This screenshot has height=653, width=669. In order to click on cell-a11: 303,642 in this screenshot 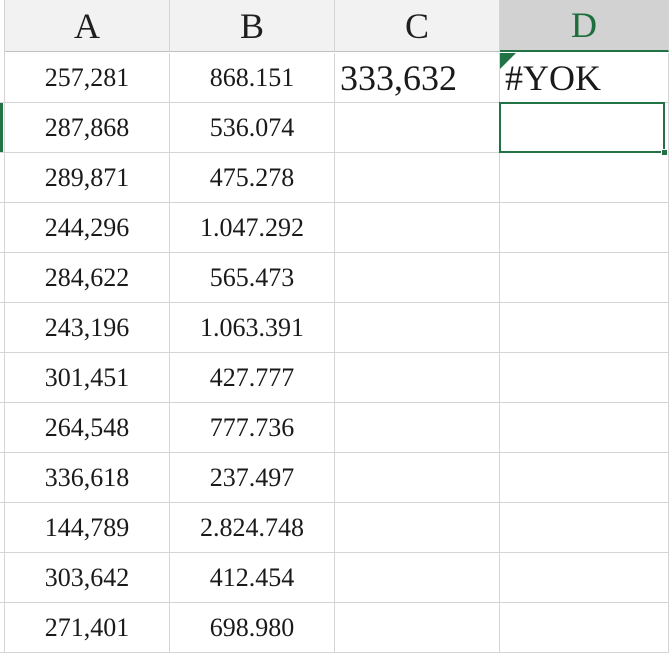, I will do `click(87, 578)`.